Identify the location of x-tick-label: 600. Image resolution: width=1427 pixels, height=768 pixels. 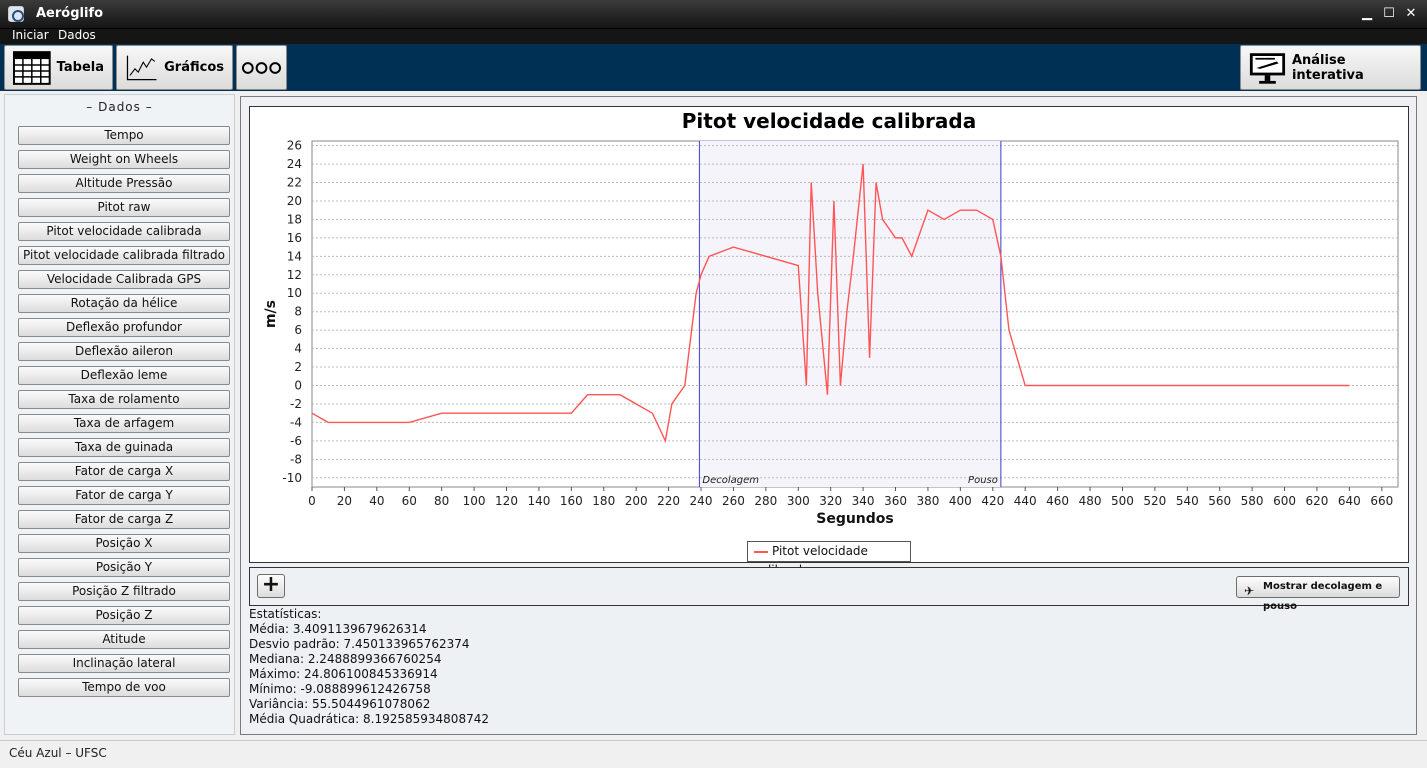
(1284, 501).